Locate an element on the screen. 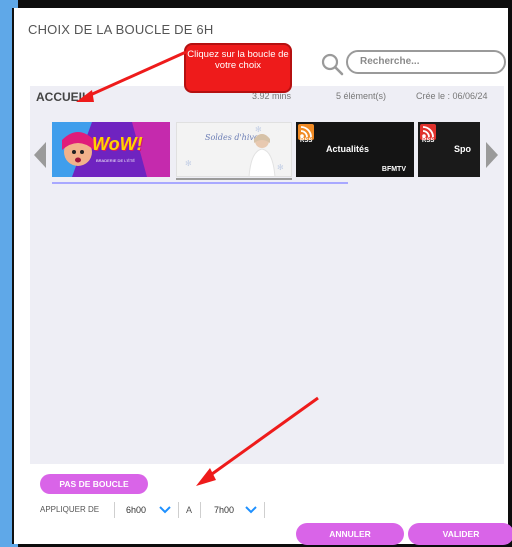  end-time-select: 7h00 is located at coordinates (224, 510).